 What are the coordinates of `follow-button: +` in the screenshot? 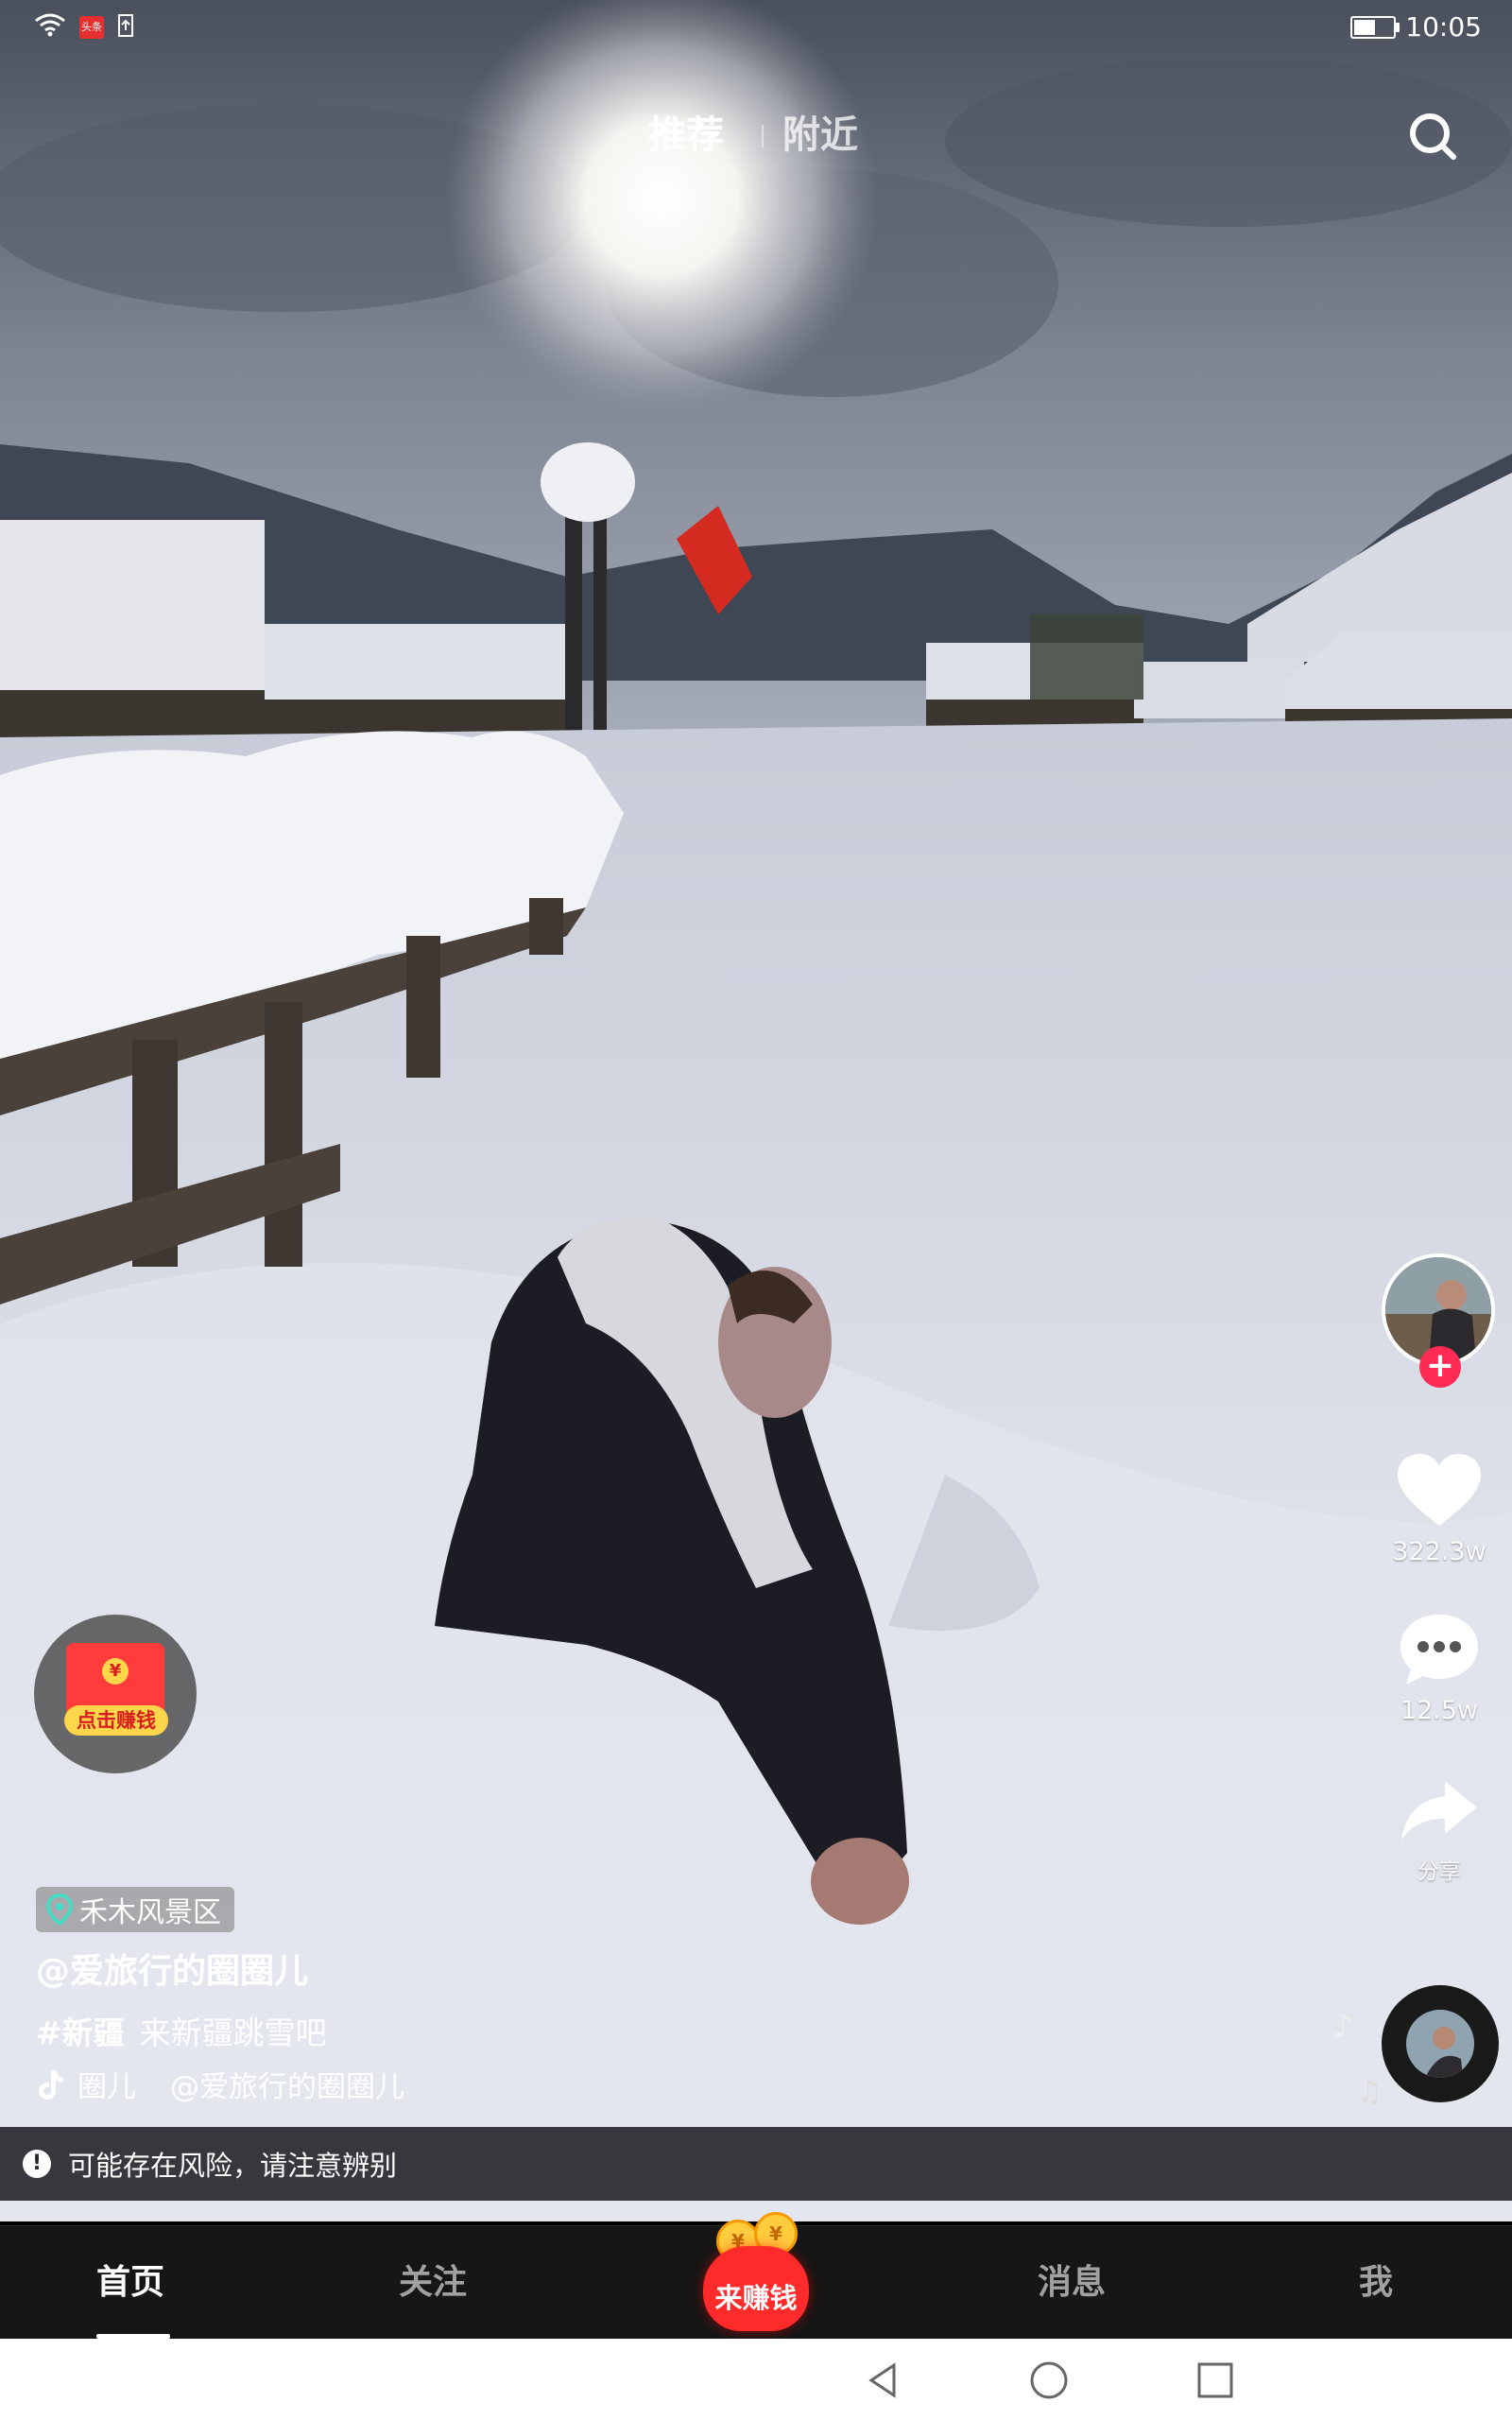 It's located at (1440, 1367).